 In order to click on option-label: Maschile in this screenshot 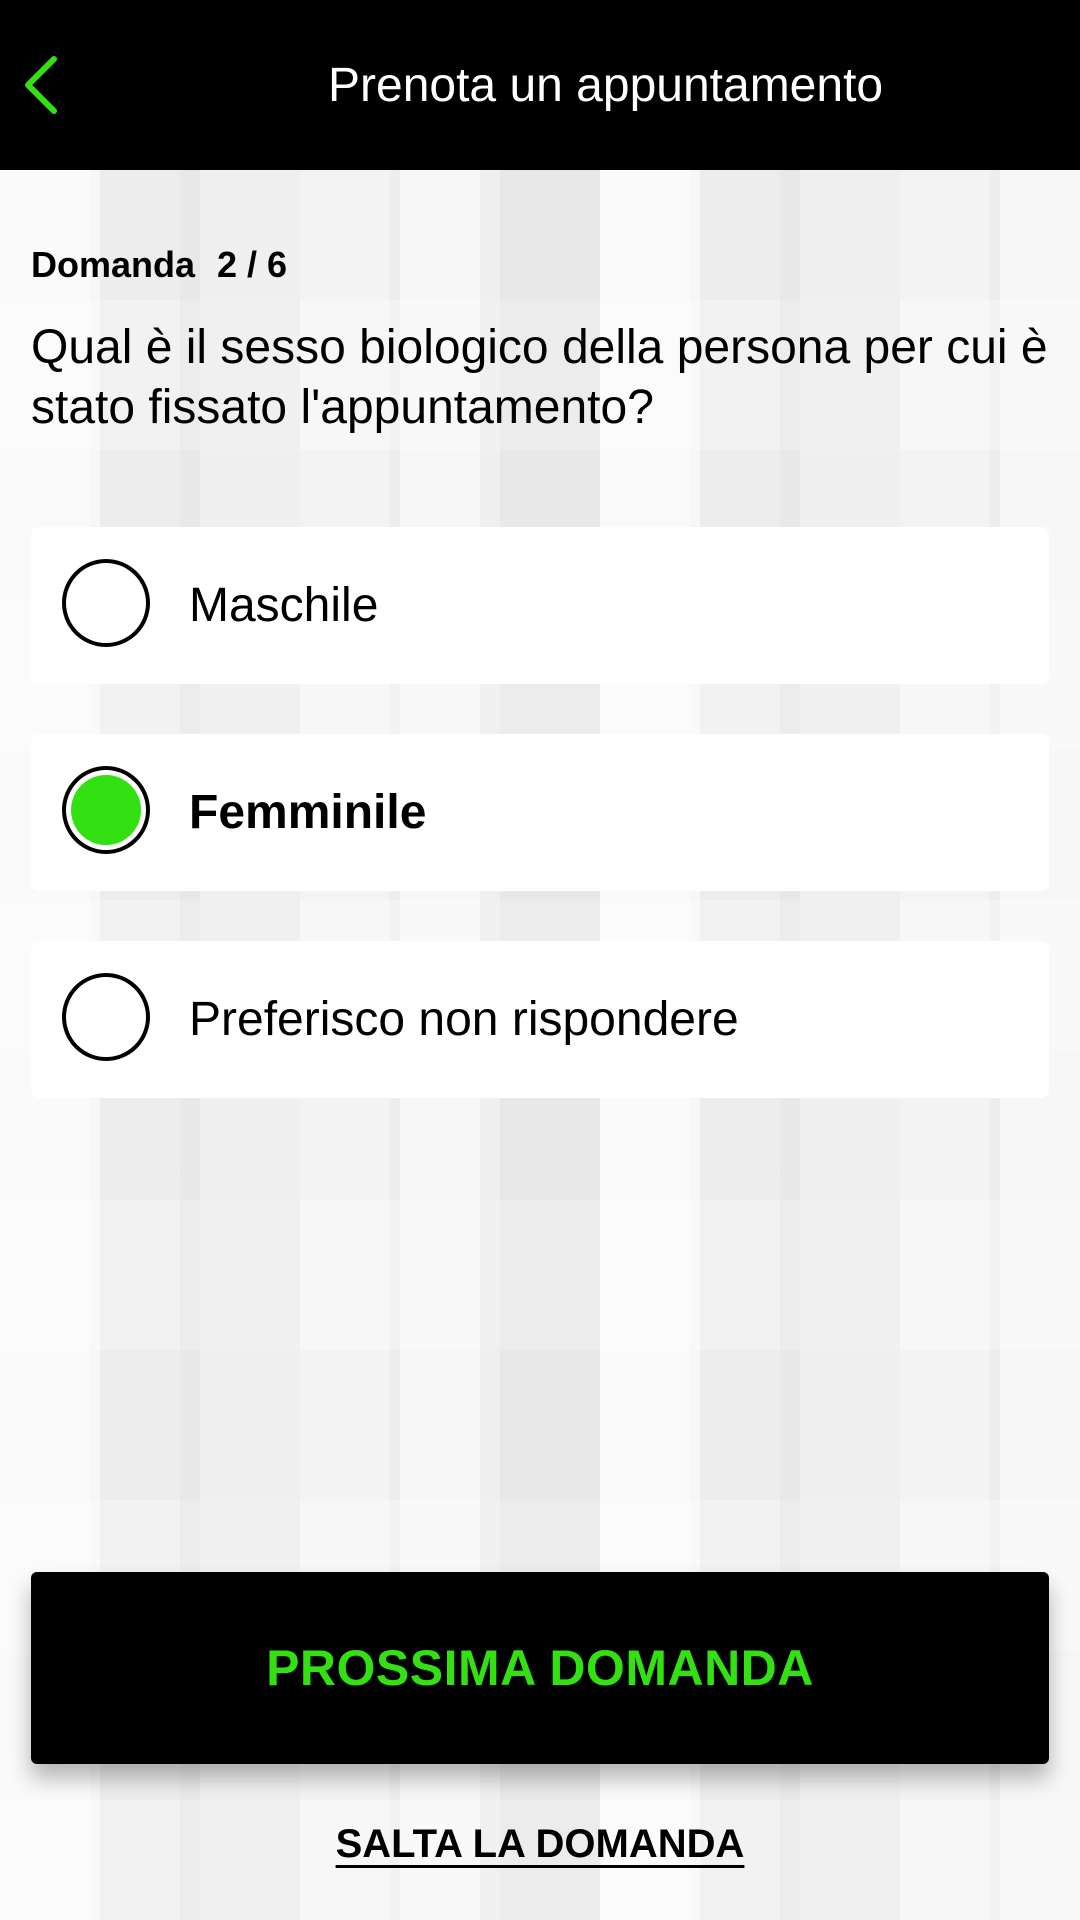, I will do `click(284, 605)`.